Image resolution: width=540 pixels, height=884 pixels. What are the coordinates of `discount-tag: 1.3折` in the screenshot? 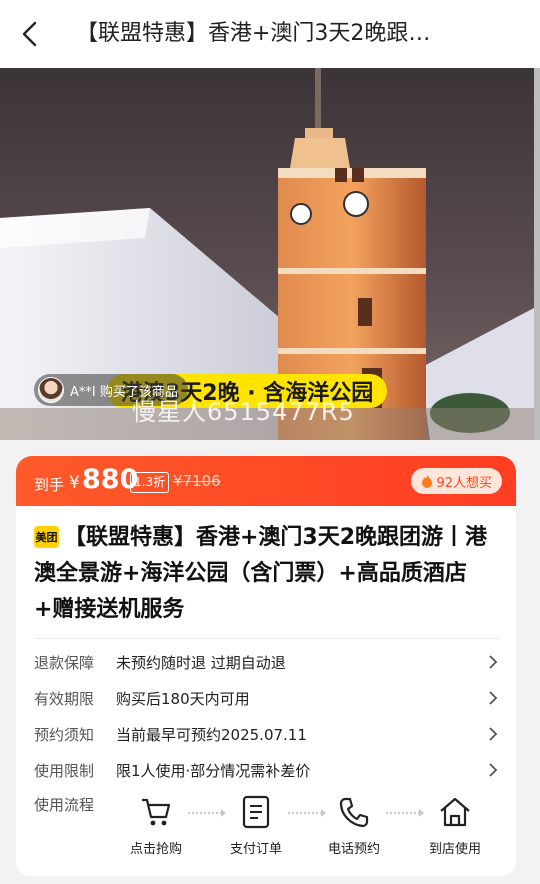 It's located at (150, 482).